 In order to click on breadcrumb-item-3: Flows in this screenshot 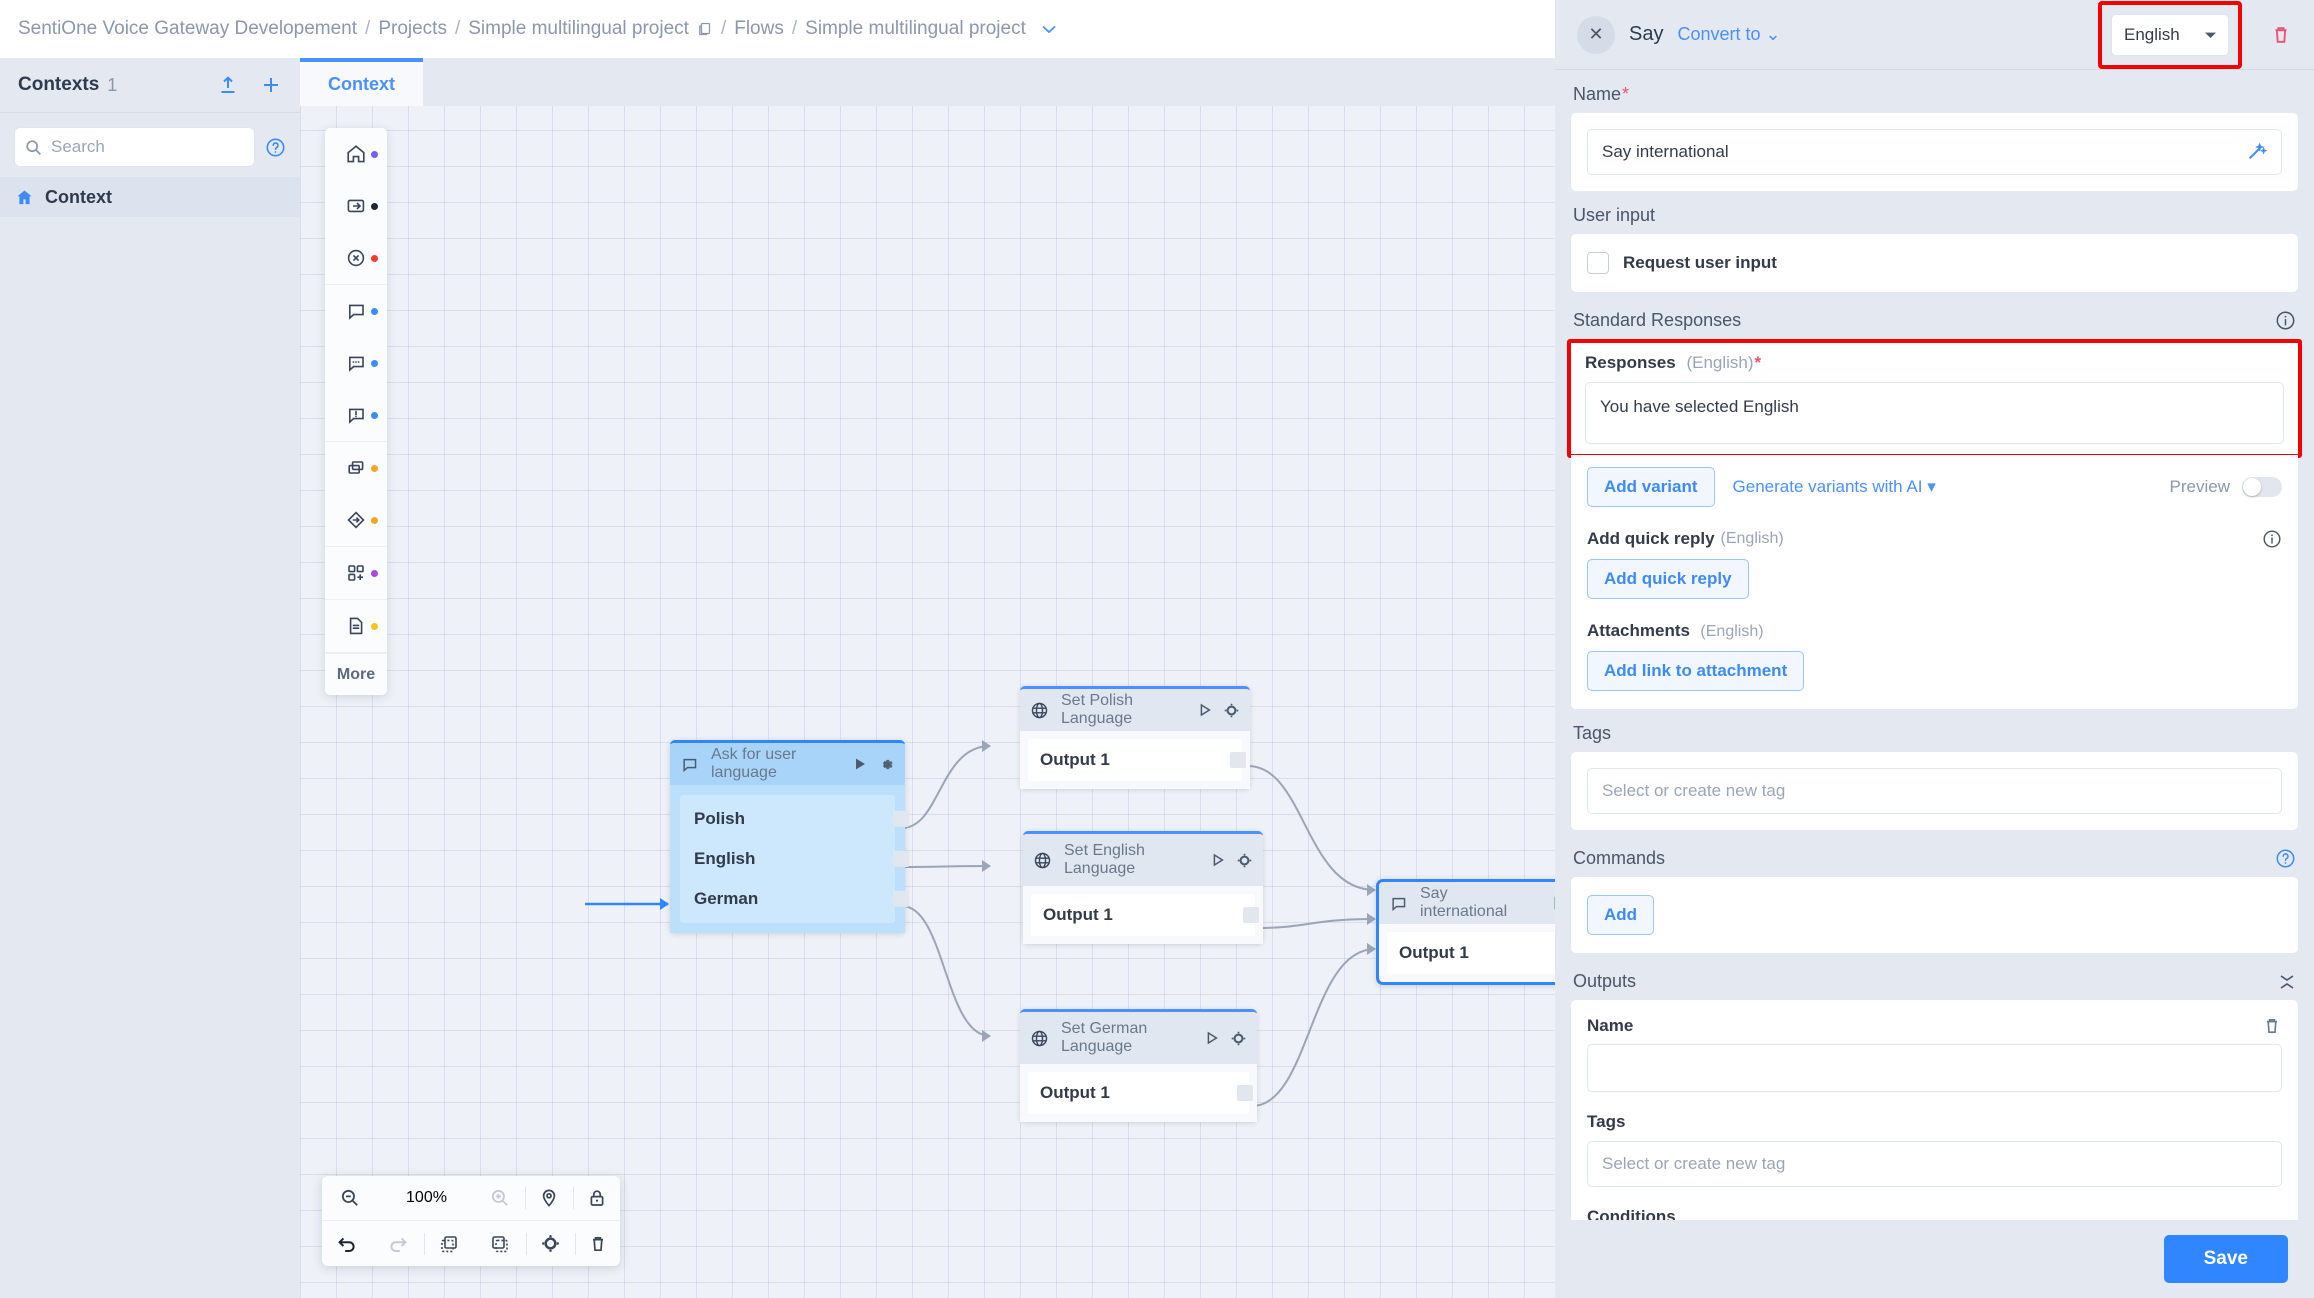, I will do `click(759, 29)`.